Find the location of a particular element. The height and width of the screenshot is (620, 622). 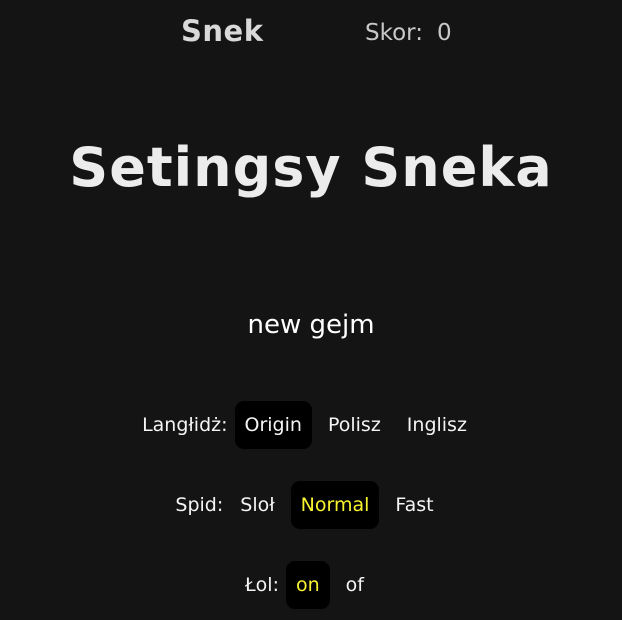

lol-option-on: on is located at coordinates (307, 585).